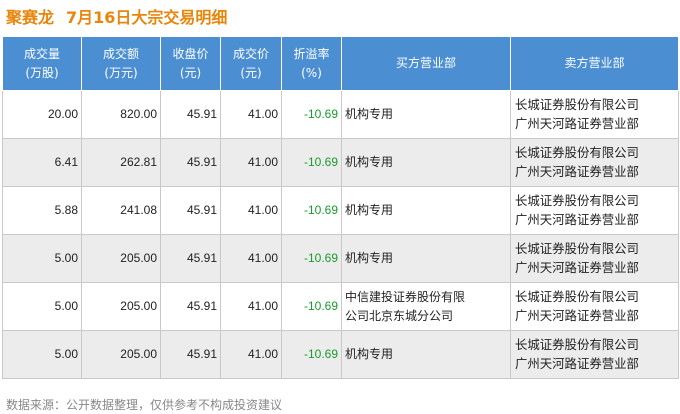 The height and width of the screenshot is (414, 680). What do you see at coordinates (121, 63) in the screenshot?
I see `col-header-amount: 成交额 (万元)` at bounding box center [121, 63].